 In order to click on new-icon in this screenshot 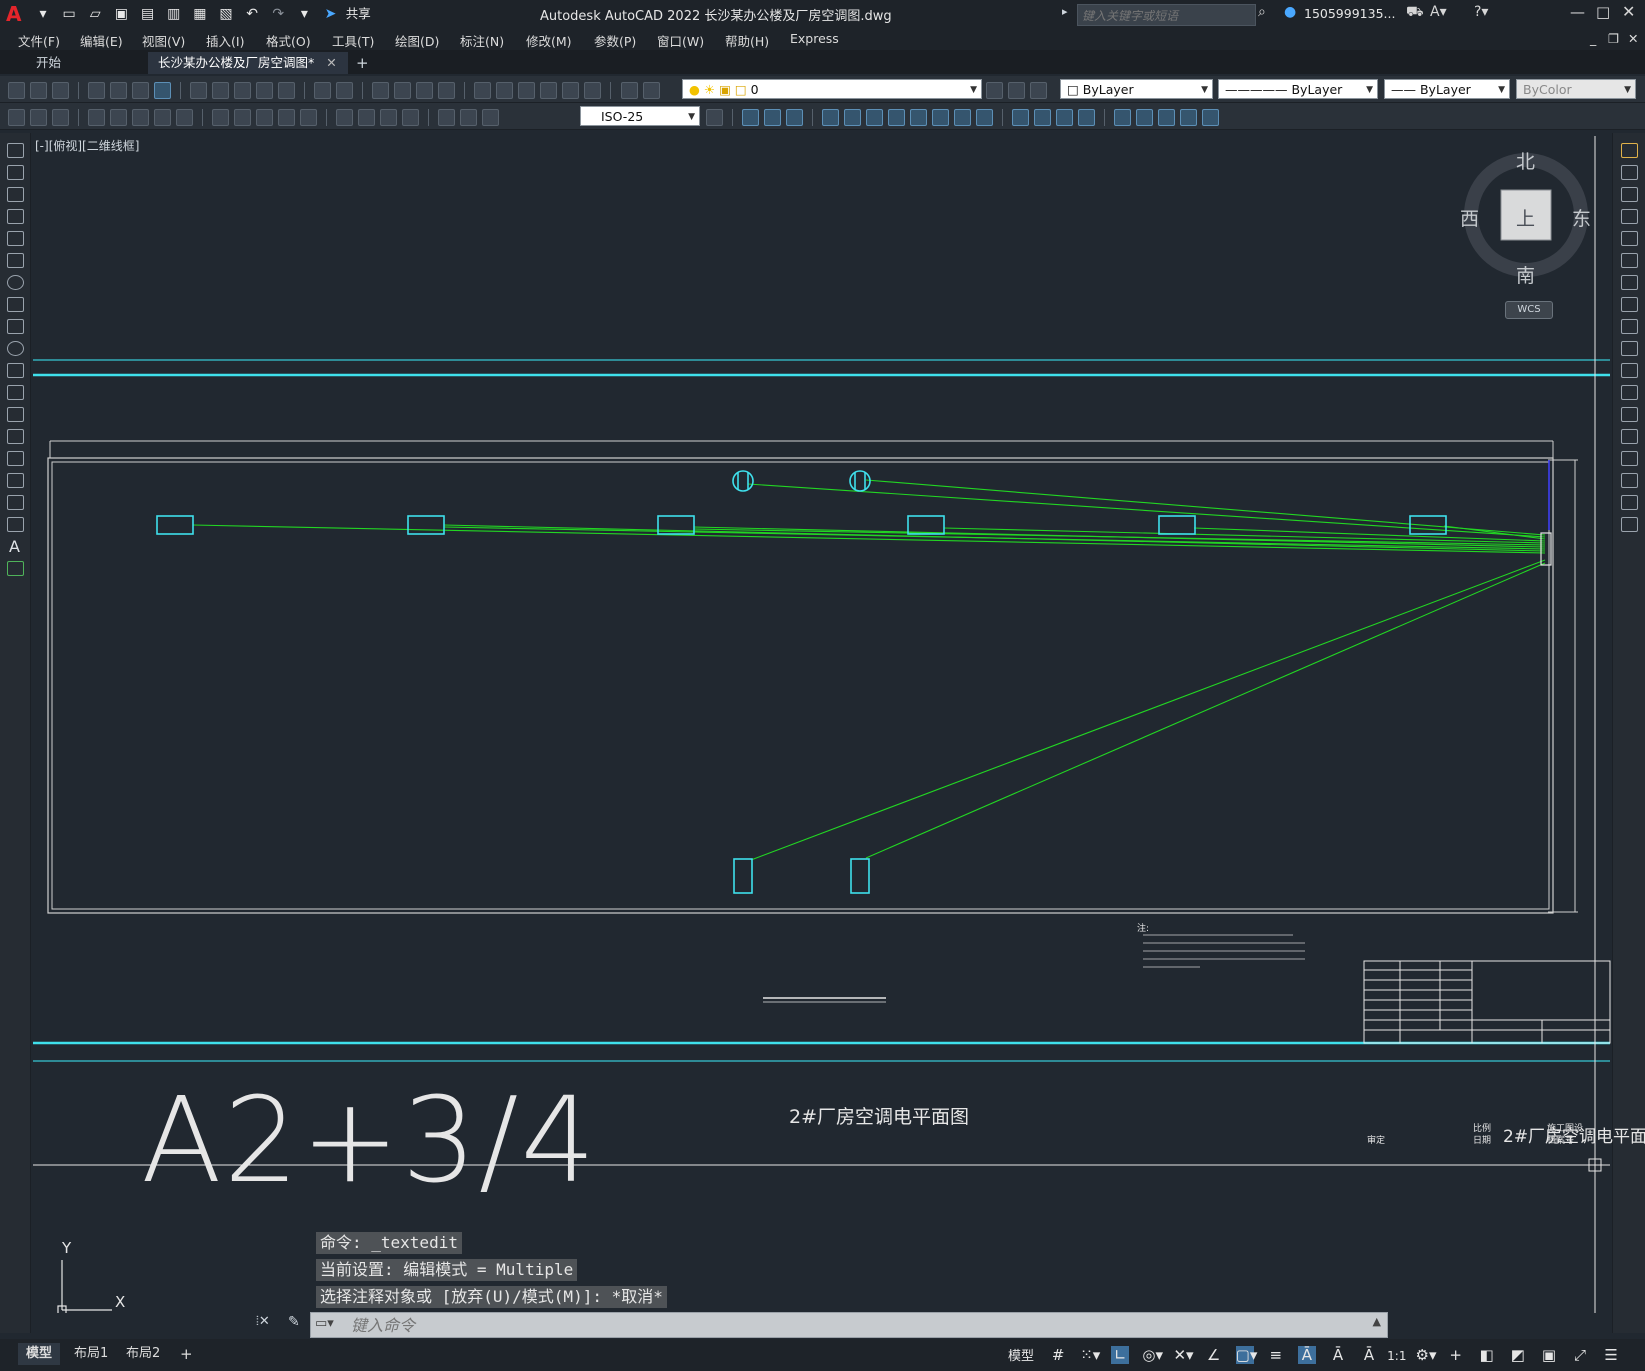, I will do `click(16, 90)`.